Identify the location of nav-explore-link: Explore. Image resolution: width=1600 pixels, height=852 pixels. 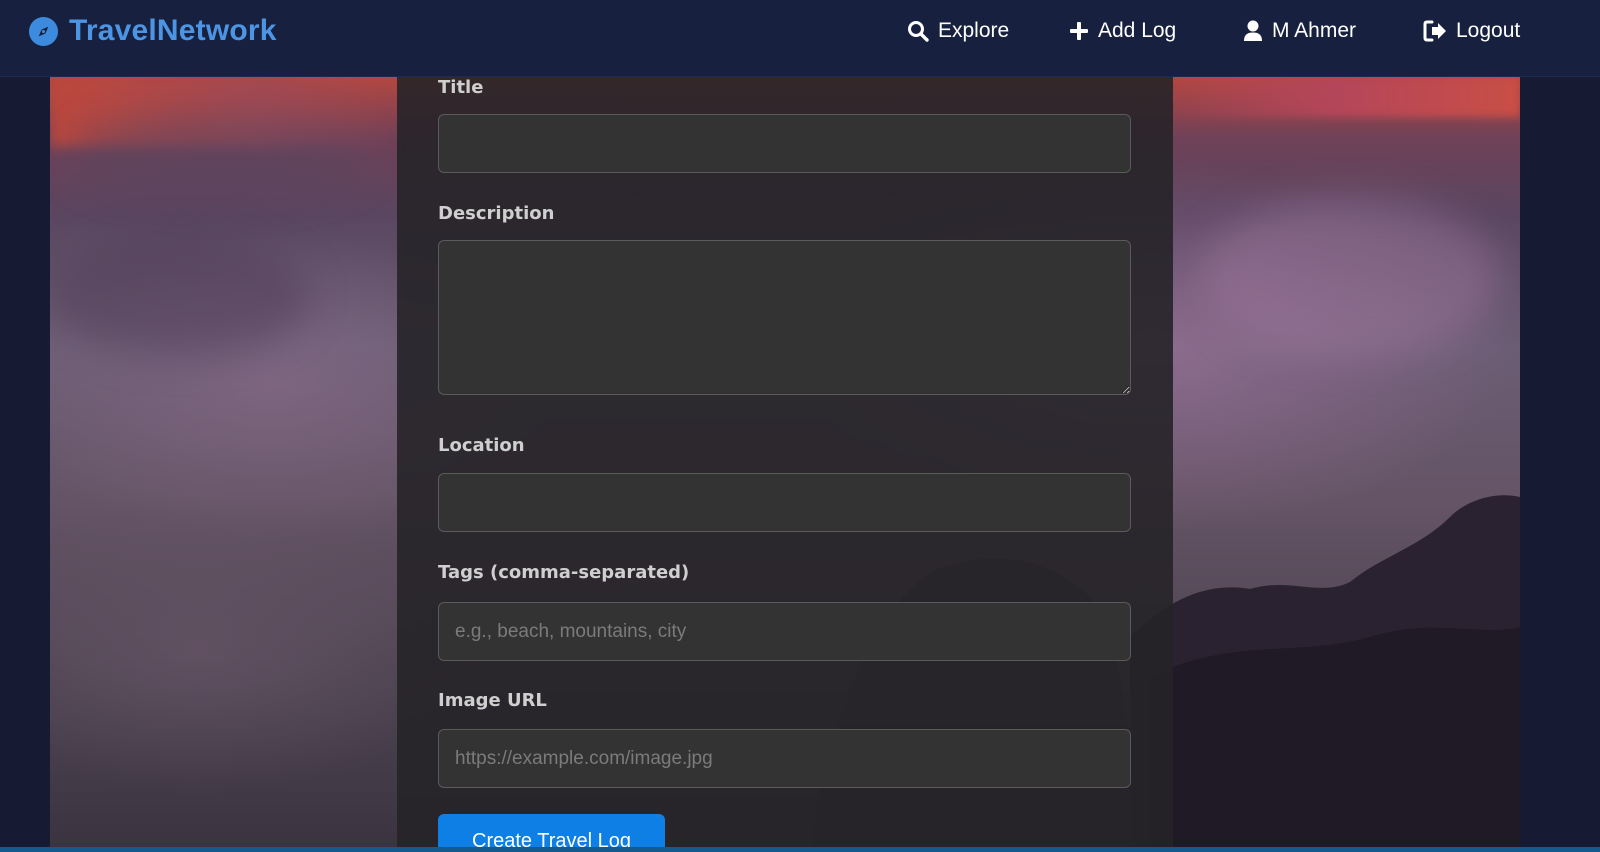
(958, 31).